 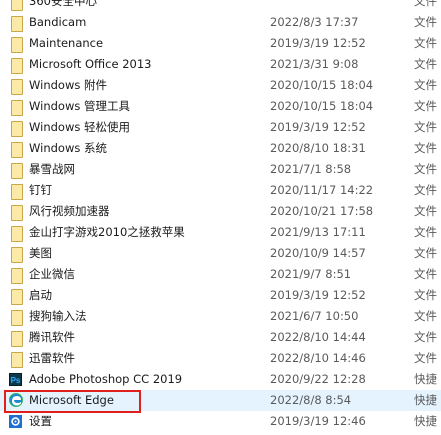 I want to click on list-item: 钉钉 2020/11/17 14:22 文件, so click(x=220, y=190).